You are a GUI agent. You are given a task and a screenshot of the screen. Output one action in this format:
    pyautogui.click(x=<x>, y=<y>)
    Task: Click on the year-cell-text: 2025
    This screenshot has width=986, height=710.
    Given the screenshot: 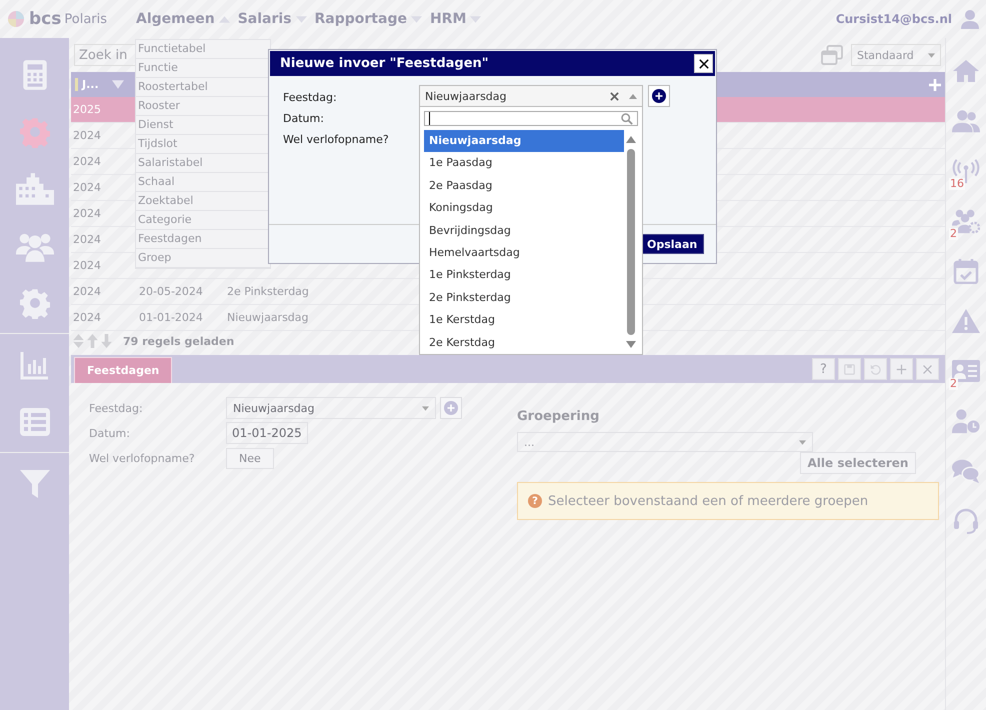 What is the action you would take?
    pyautogui.click(x=87, y=109)
    